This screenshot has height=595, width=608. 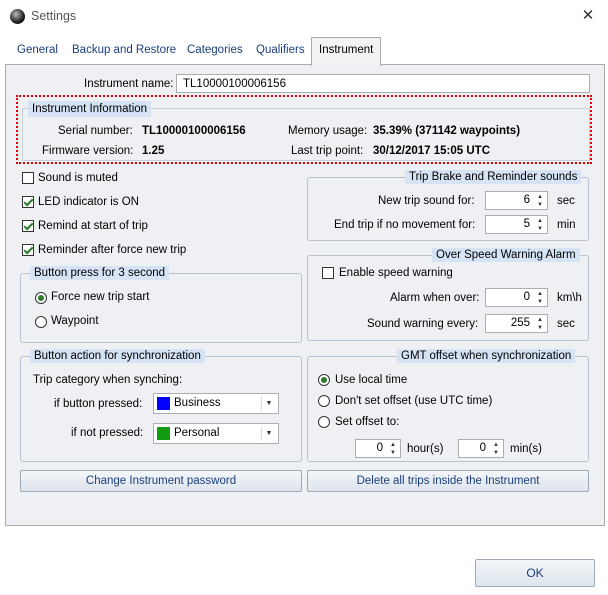 What do you see at coordinates (566, 201) in the screenshot?
I see `new-trip-sound-unit: sec` at bounding box center [566, 201].